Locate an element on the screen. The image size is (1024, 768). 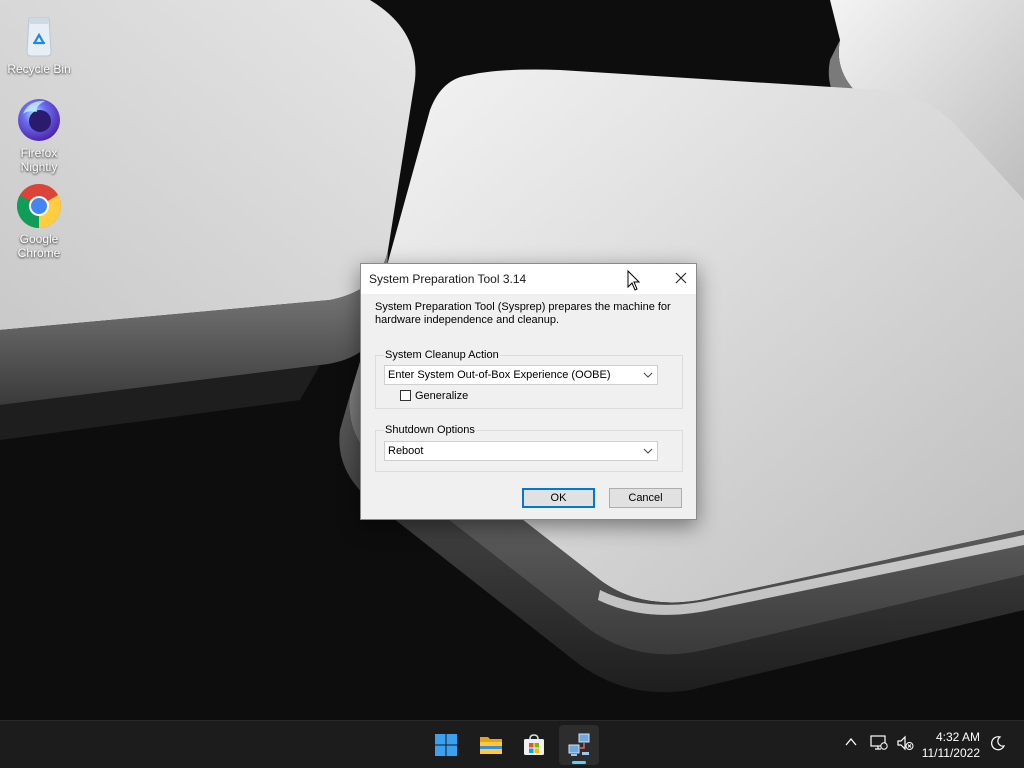
speaker-muted-icon is located at coordinates (905, 743).